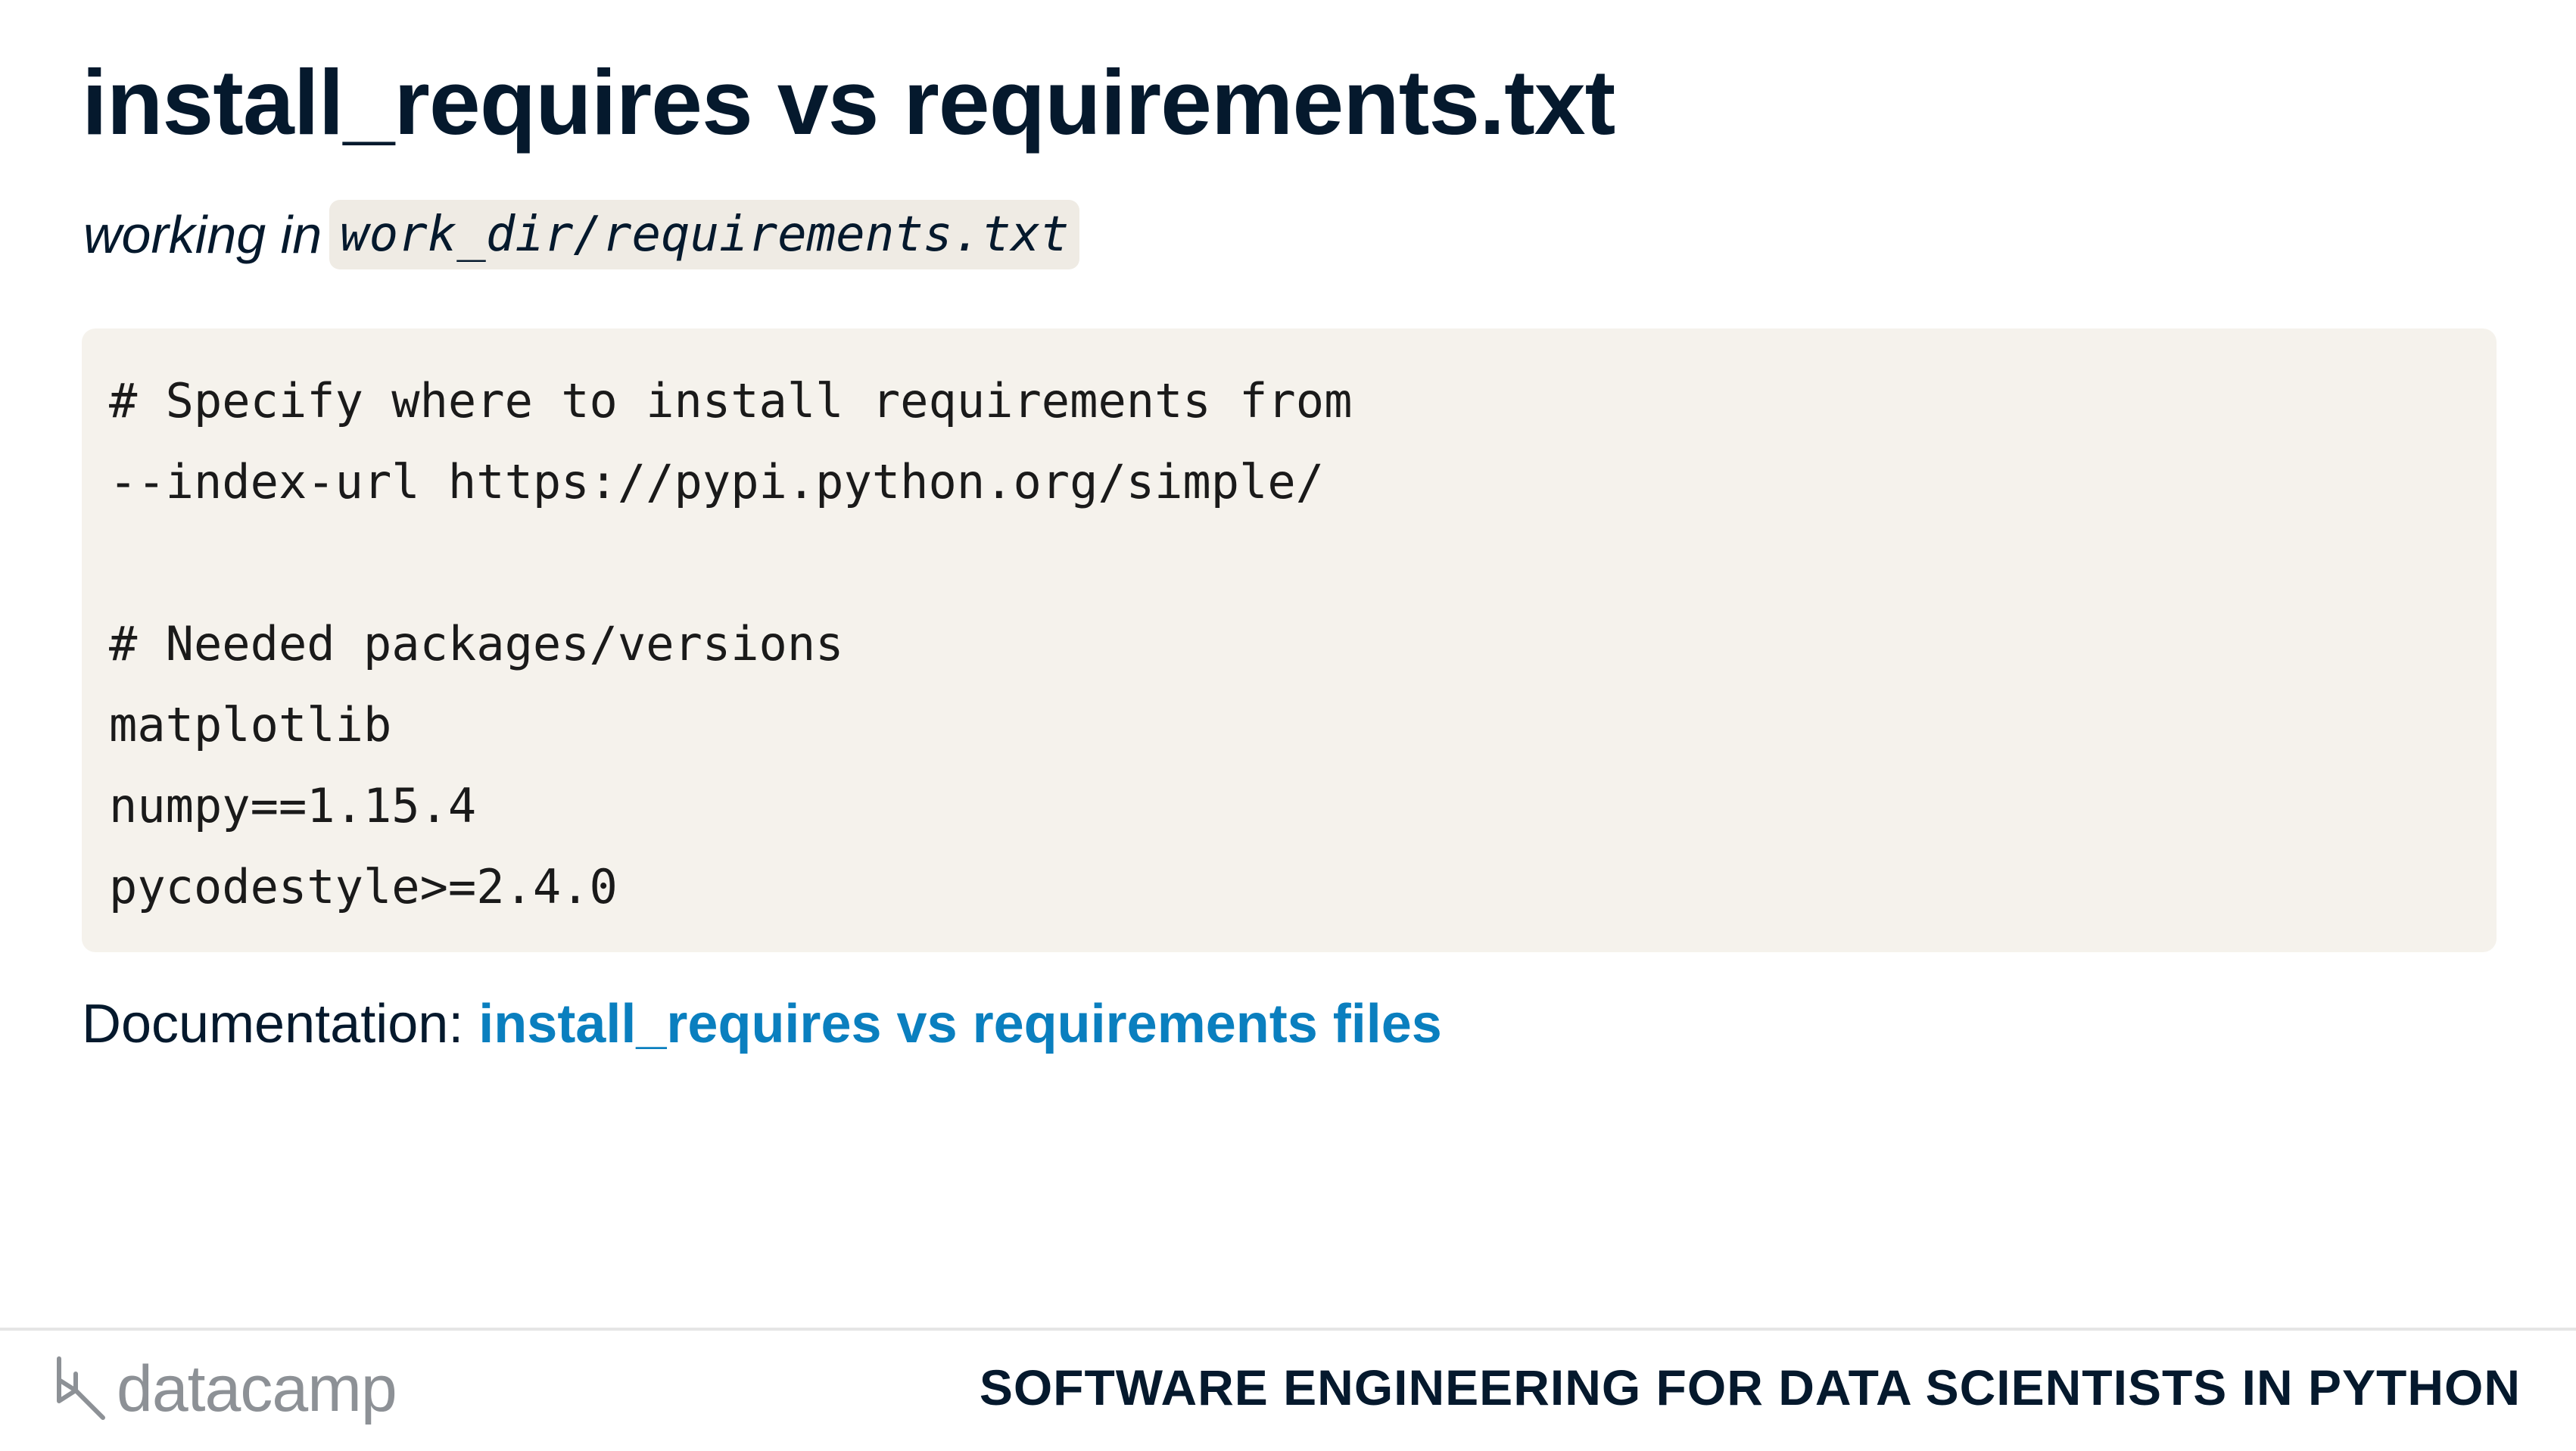  I want to click on code-line-numpy: numpy==1.15.4, so click(293, 805).